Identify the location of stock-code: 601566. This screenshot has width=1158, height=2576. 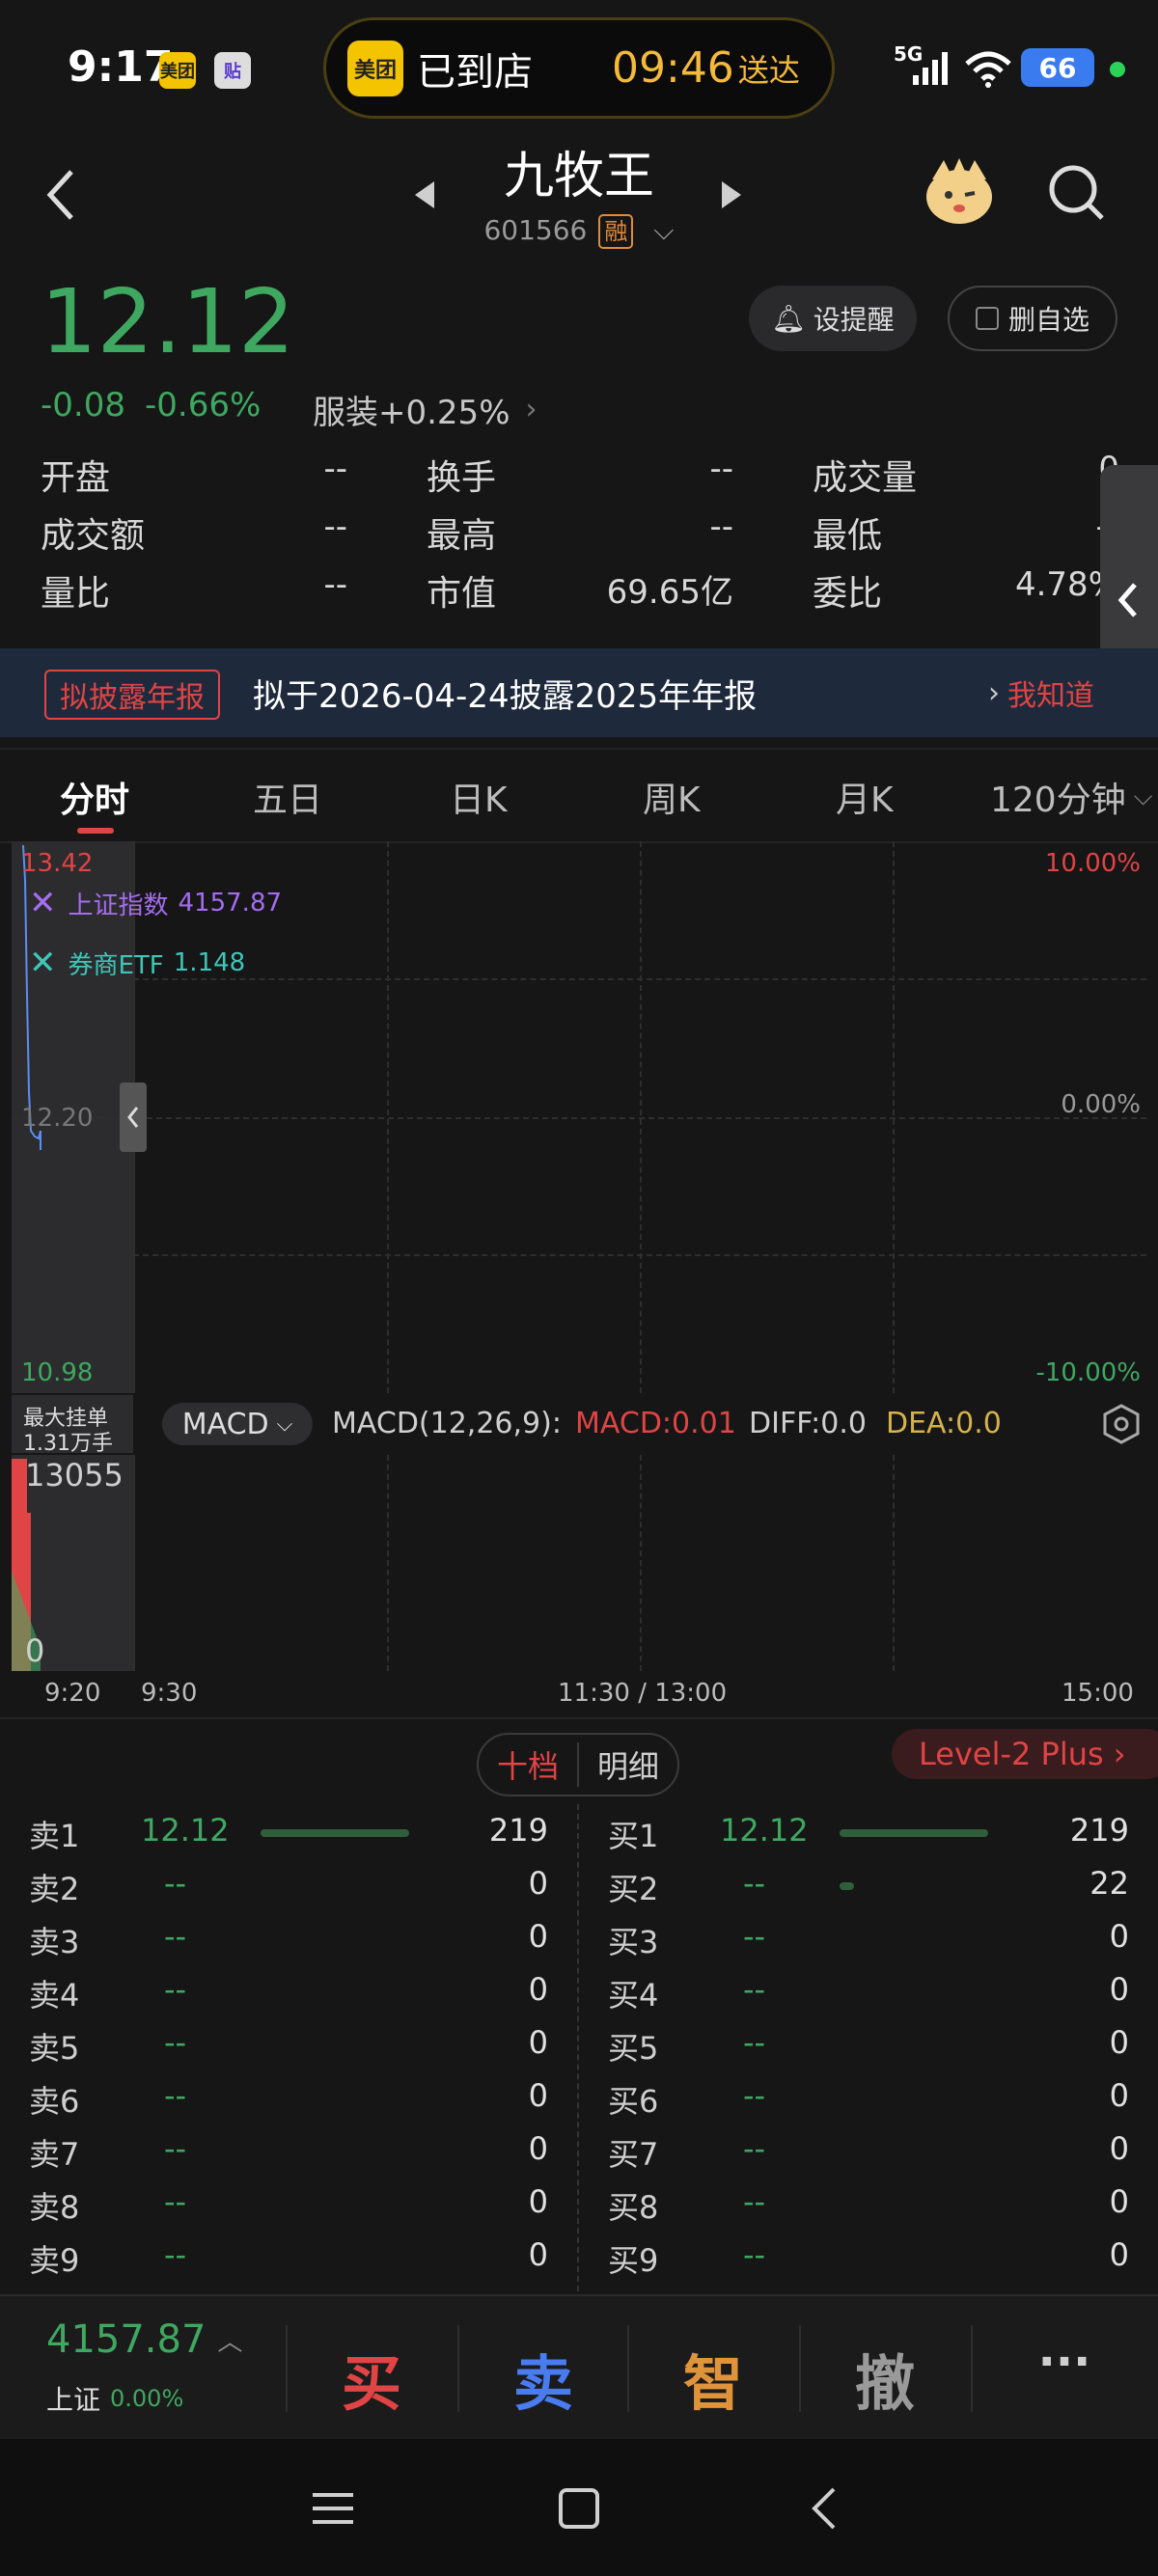
(535, 230).